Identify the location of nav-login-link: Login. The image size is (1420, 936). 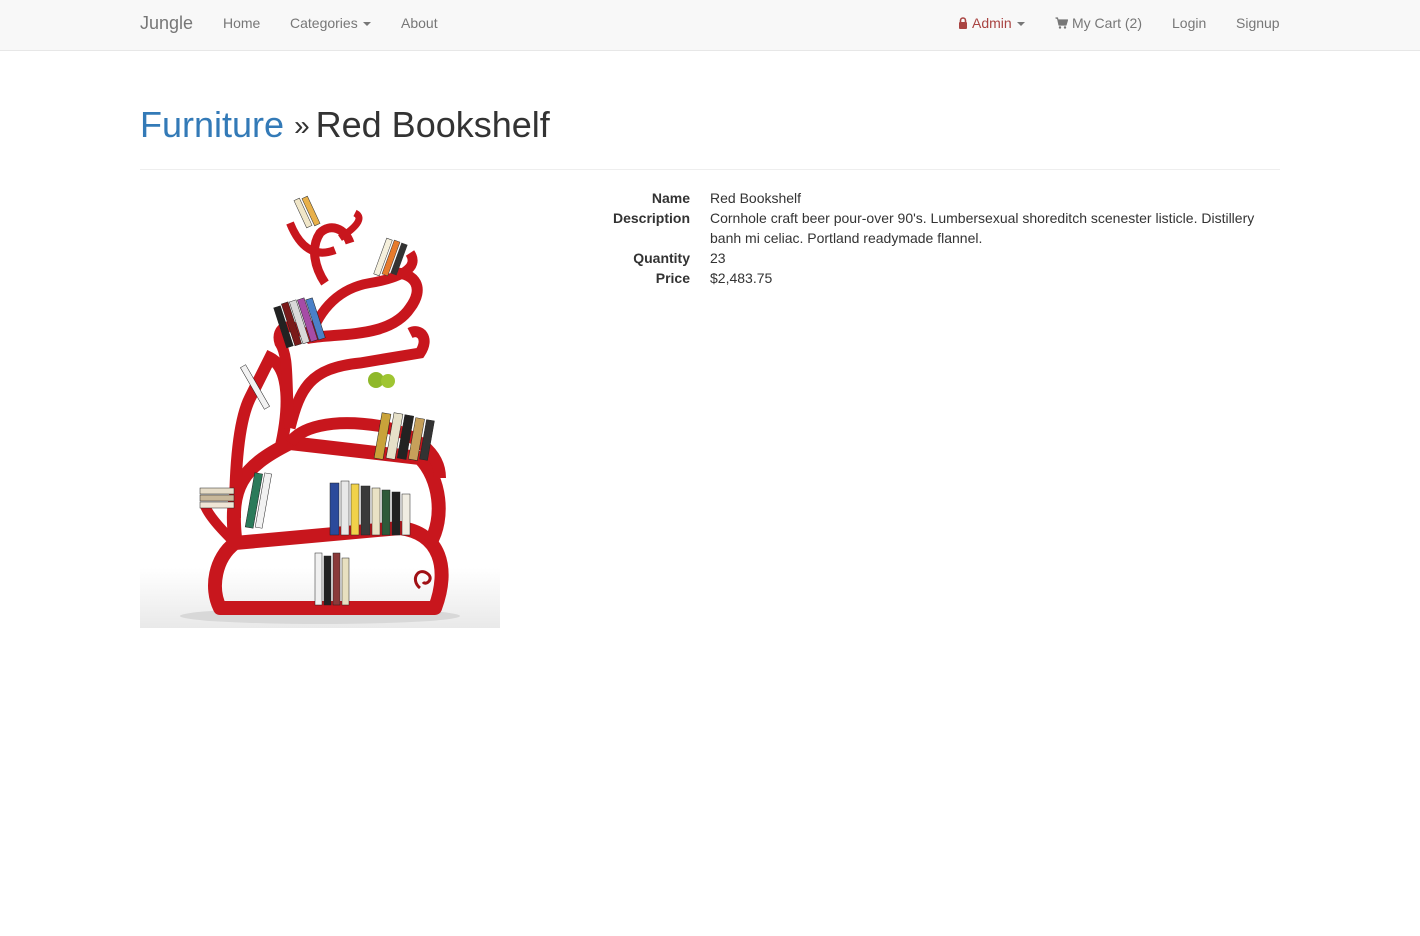
(1189, 25).